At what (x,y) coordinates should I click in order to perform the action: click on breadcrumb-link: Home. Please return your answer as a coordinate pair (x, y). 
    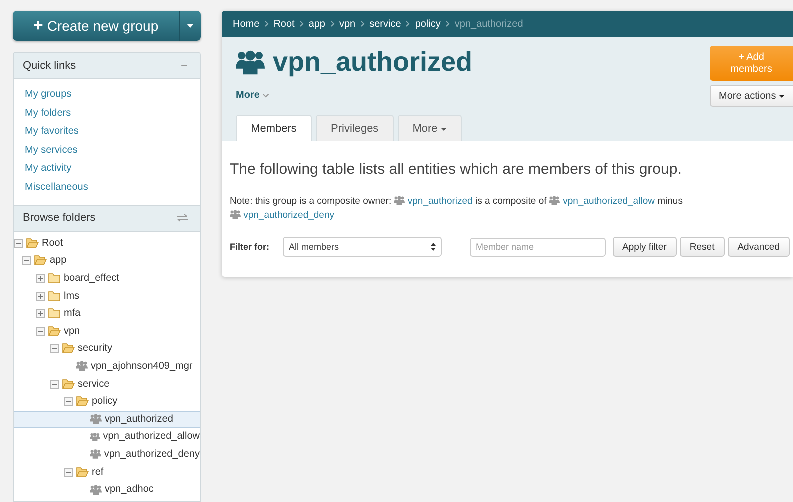
    Looking at the image, I should click on (246, 24).